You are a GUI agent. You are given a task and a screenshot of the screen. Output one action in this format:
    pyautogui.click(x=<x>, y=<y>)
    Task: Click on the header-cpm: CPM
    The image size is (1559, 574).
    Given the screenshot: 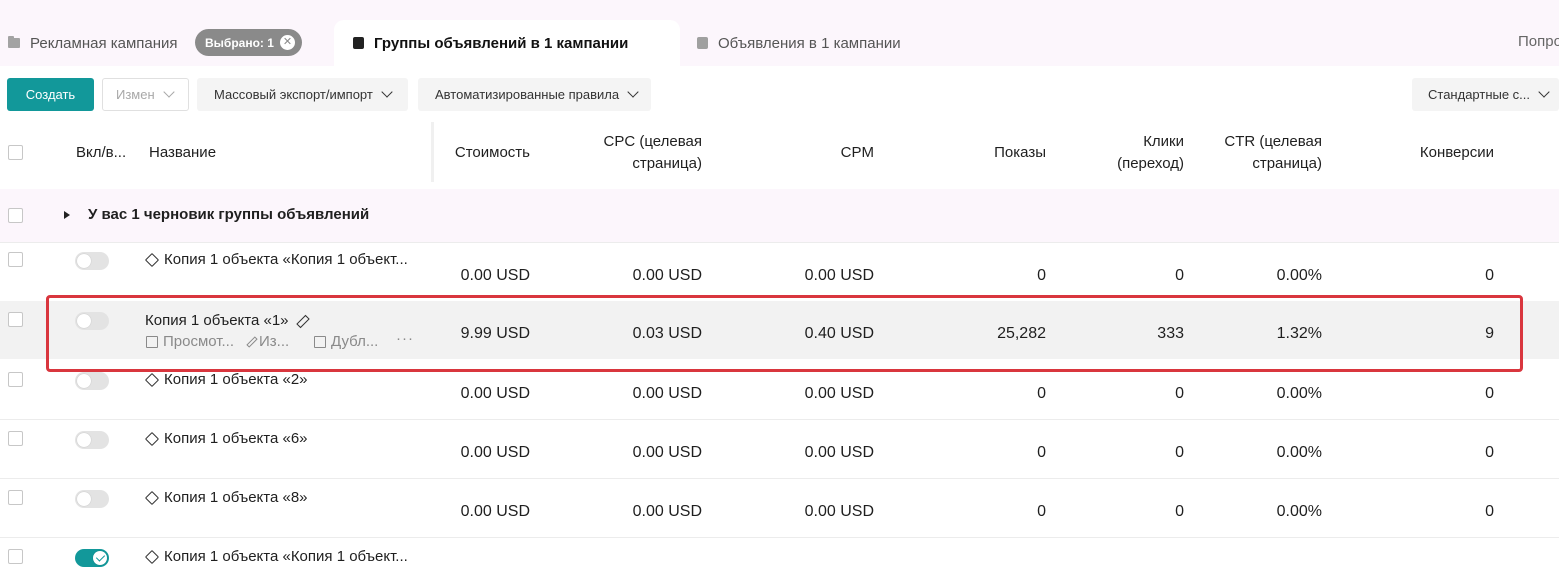 What is the action you would take?
    pyautogui.click(x=824, y=153)
    